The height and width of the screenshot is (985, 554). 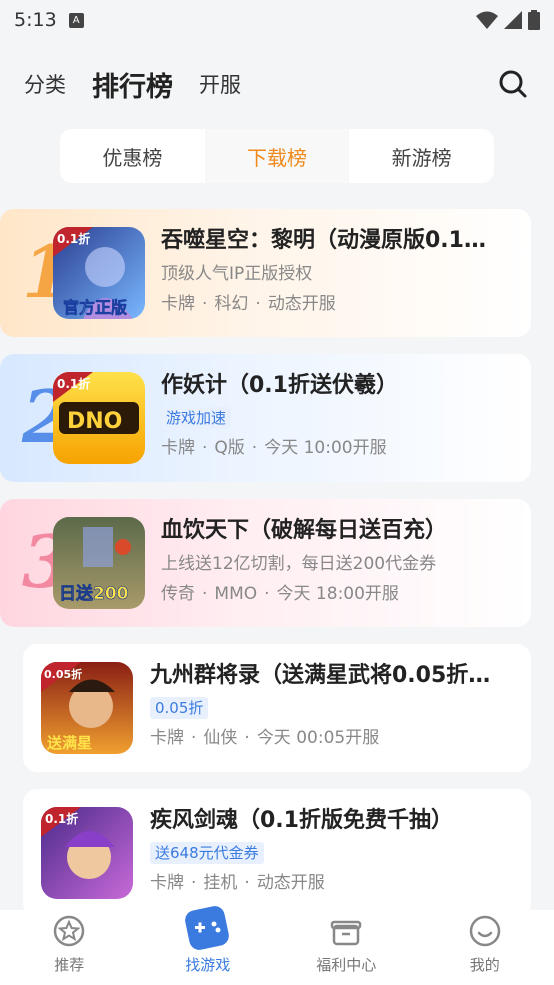 I want to click on game-card-5: 0.1折 疾风剑魂（0.1折版免费千抽） 送648元代金券 卡牌 · 挂机 · 动态开服, so click(x=277, y=853).